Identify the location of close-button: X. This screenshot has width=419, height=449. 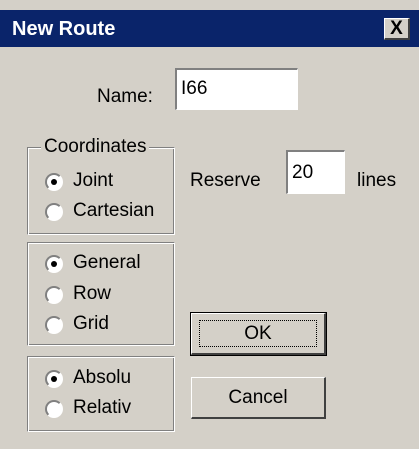
(397, 29).